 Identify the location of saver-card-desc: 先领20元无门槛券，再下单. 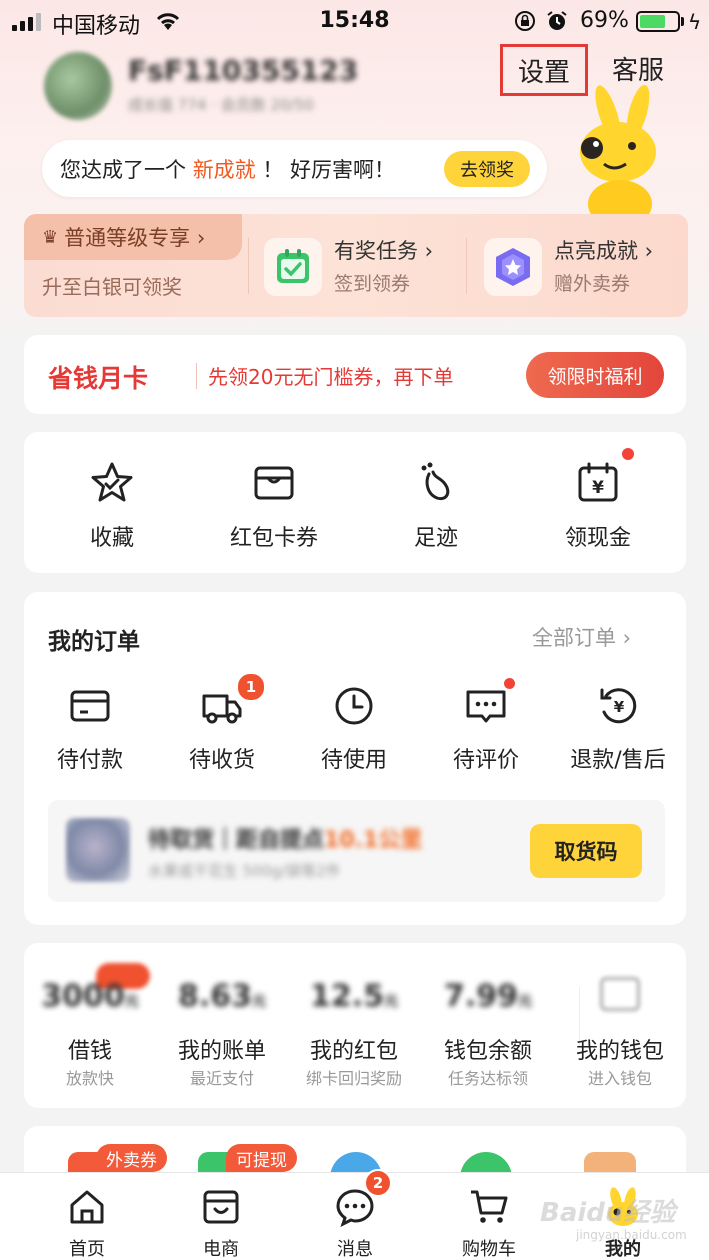
(331, 377).